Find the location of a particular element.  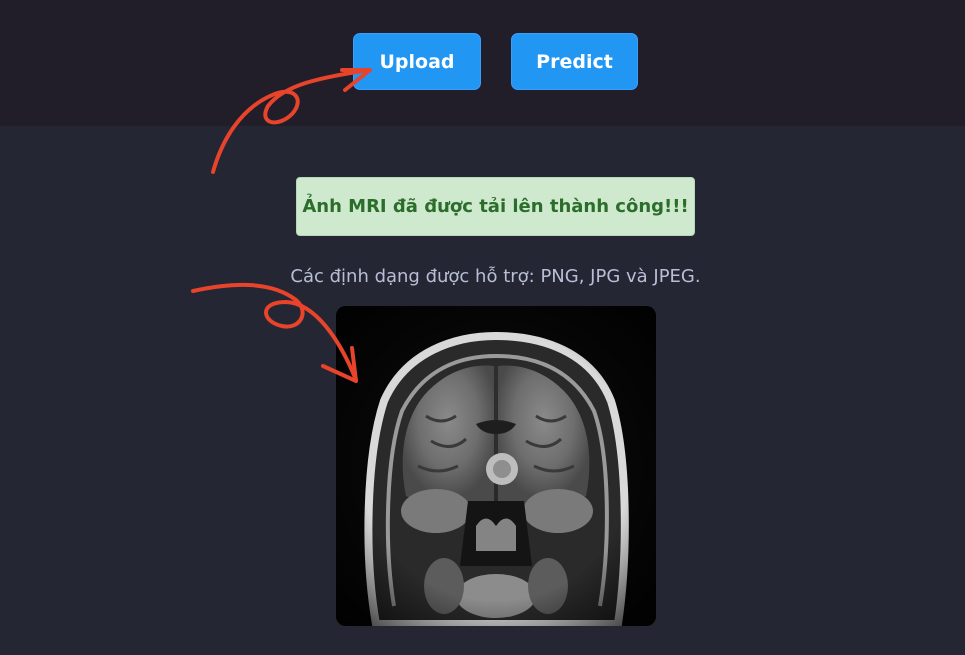

upload-button: Upload is located at coordinates (417, 61).